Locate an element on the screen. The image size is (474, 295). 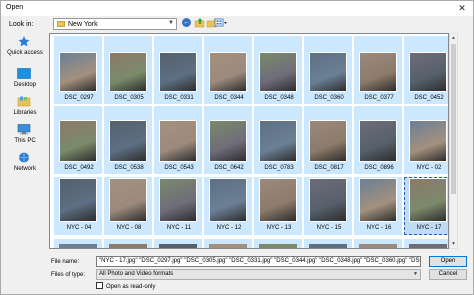
computer-icon is located at coordinates (24, 129).